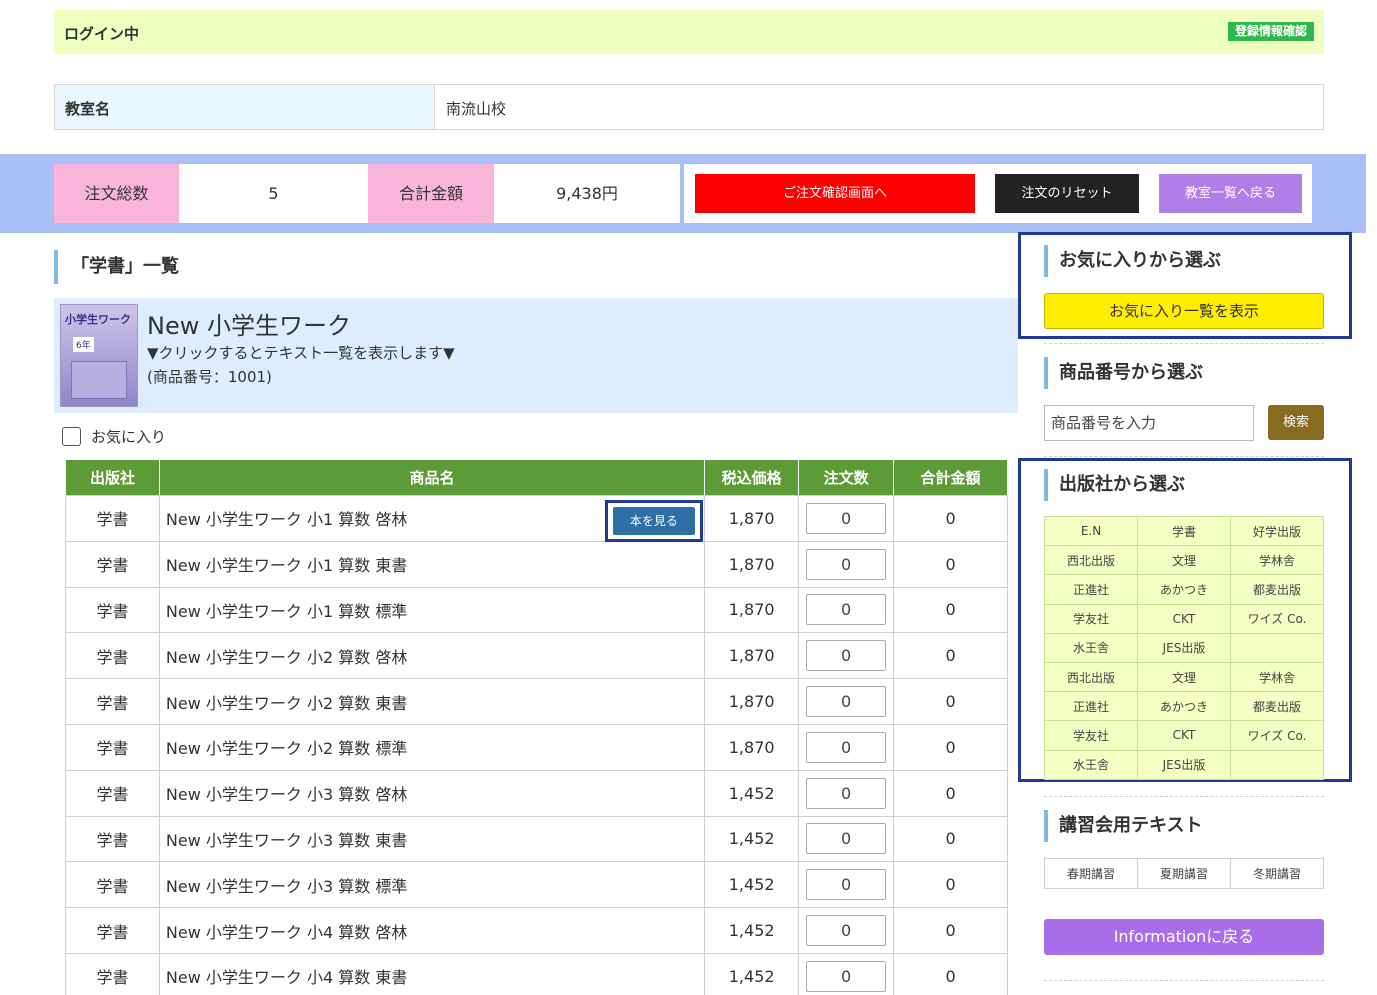  What do you see at coordinates (1123, 826) in the screenshot?
I see `lecture-title: 講習会用テキスト` at bounding box center [1123, 826].